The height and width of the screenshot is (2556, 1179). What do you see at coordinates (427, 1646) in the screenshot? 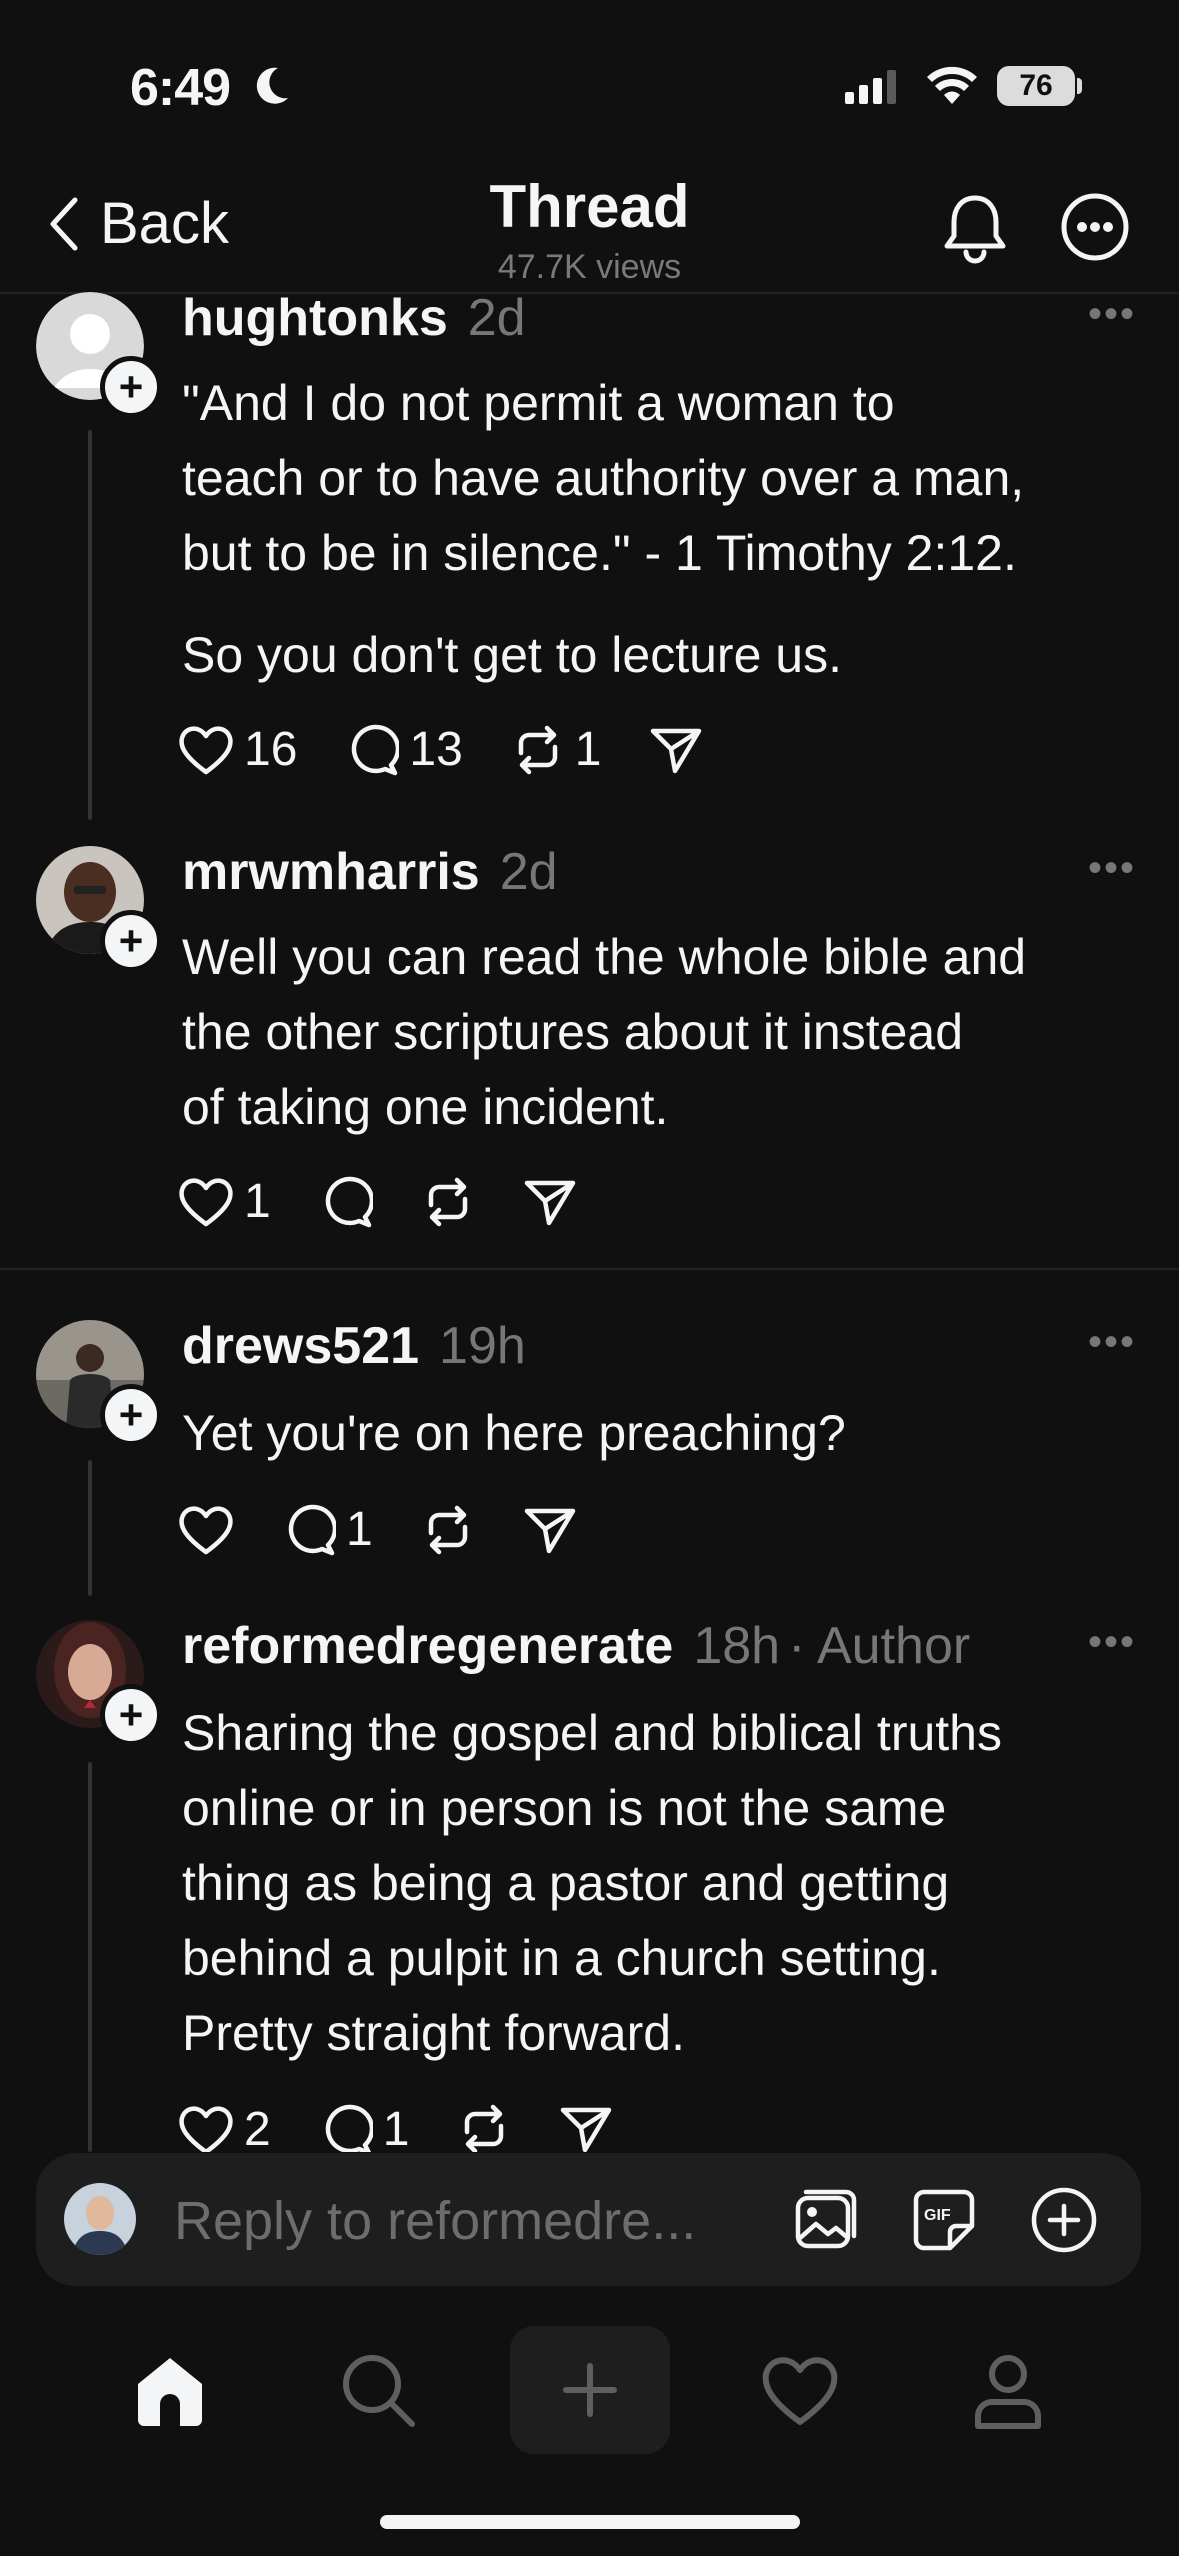
I see `username: reformedregenerate` at bounding box center [427, 1646].